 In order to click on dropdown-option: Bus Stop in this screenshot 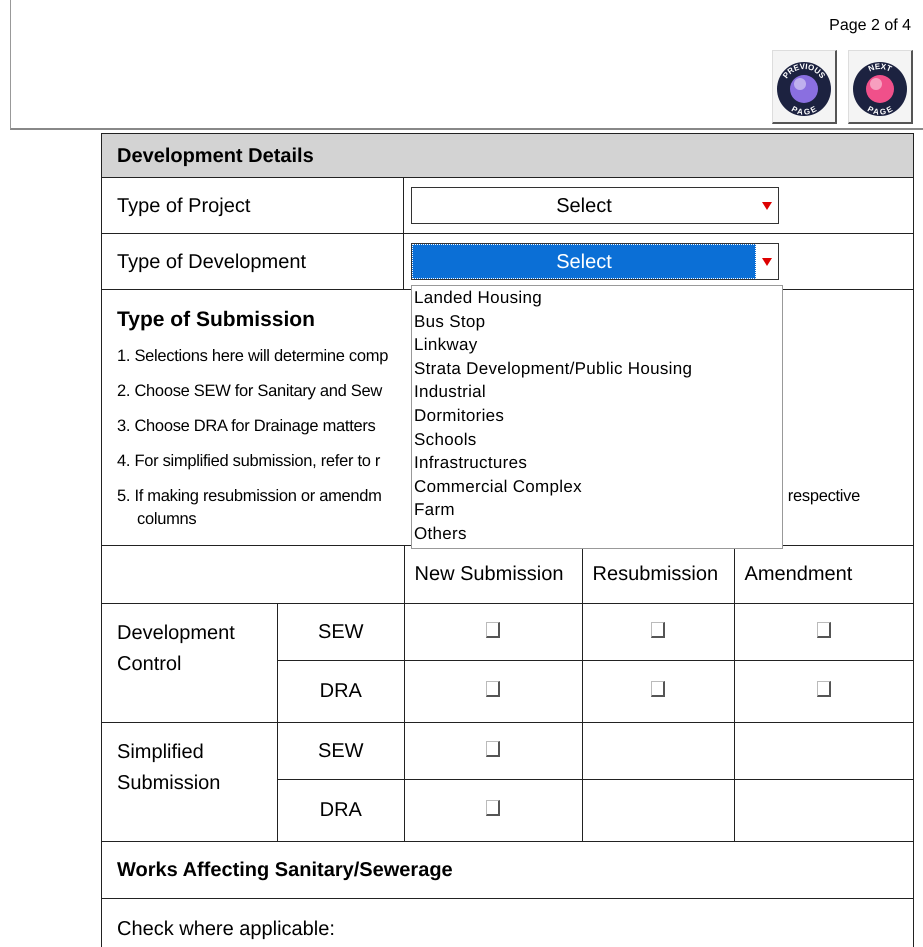, I will do `click(597, 322)`.